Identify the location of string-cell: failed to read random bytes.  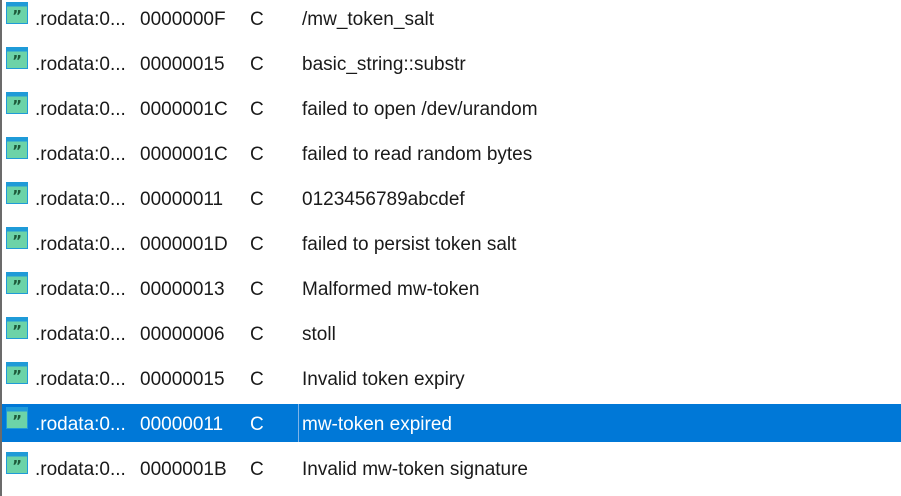
(417, 154).